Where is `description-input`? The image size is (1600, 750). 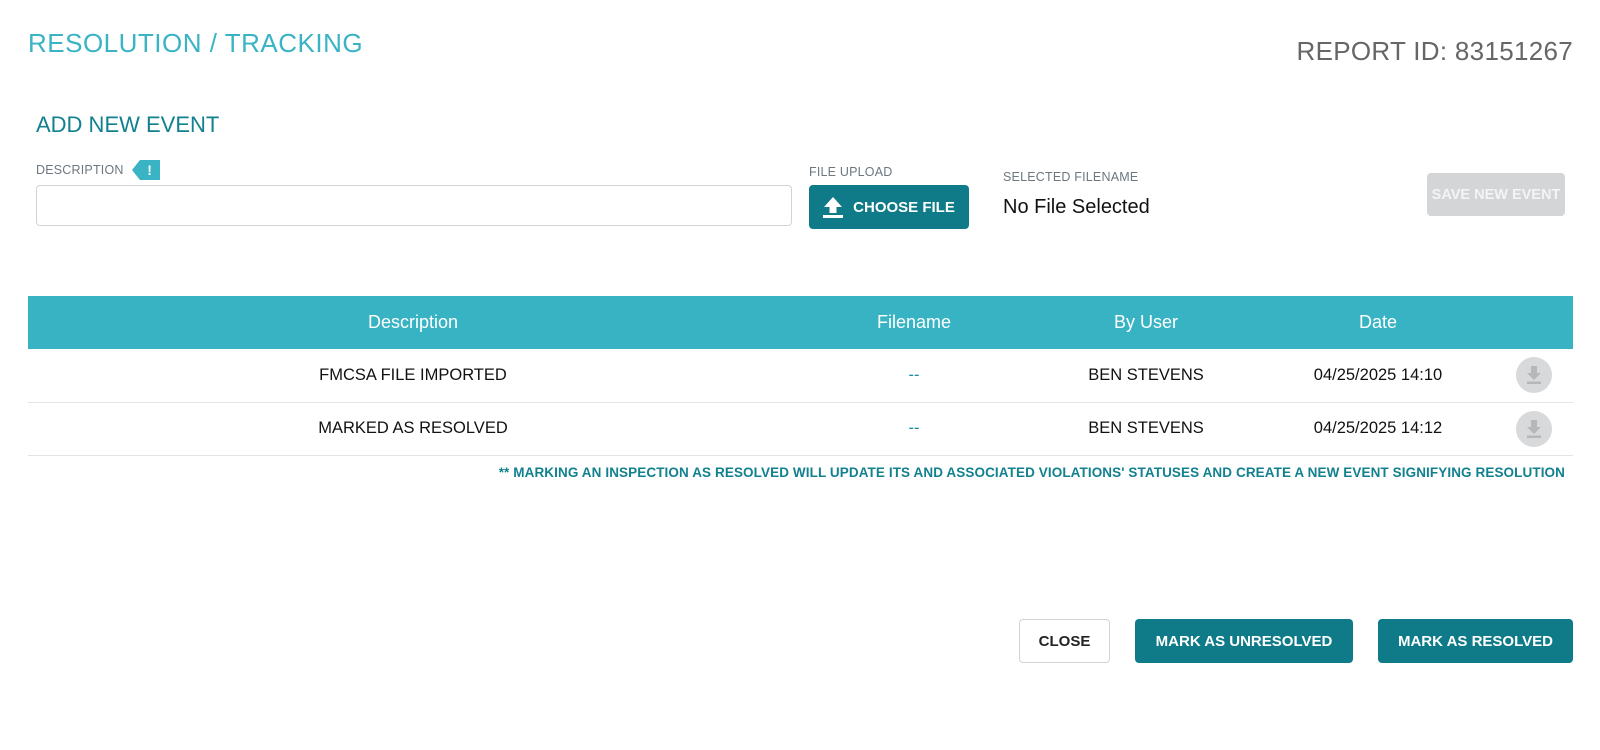
description-input is located at coordinates (414, 205).